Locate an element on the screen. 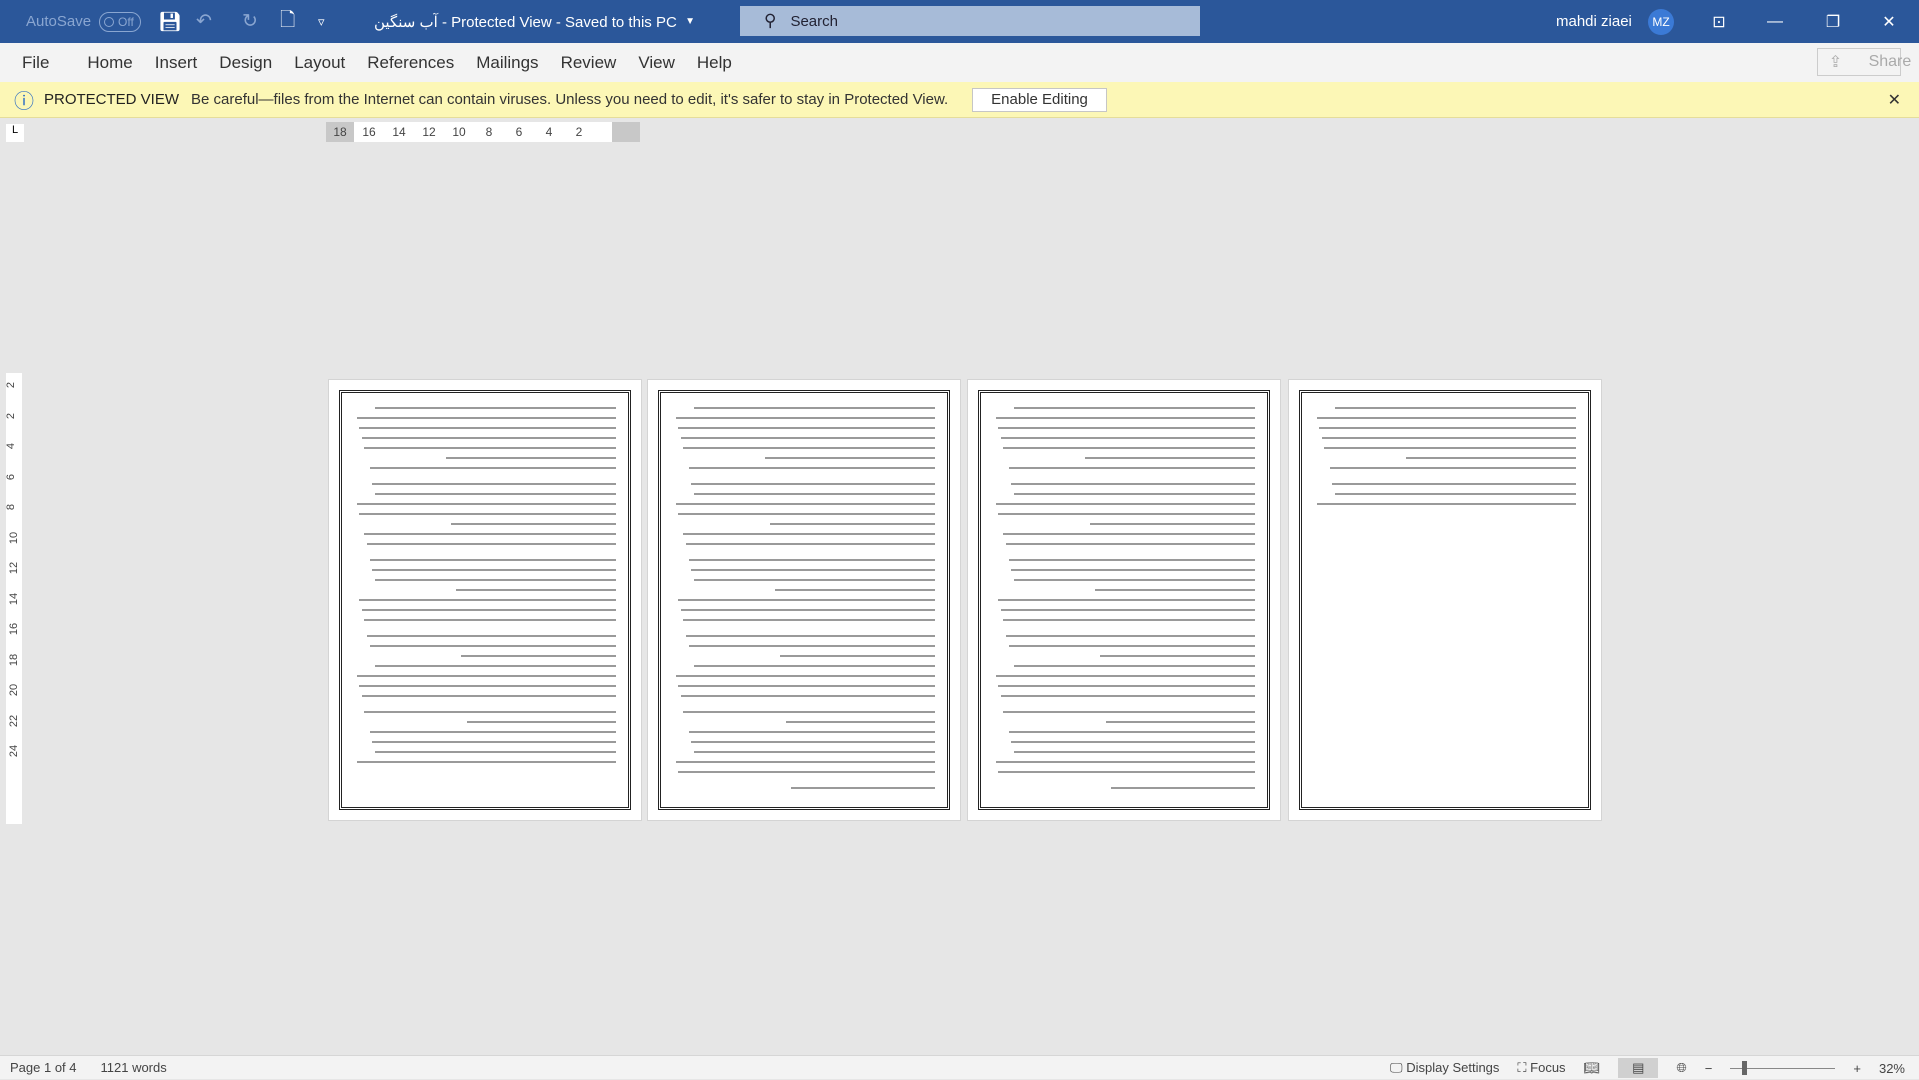  ruler-tick: 4 is located at coordinates (549, 132).